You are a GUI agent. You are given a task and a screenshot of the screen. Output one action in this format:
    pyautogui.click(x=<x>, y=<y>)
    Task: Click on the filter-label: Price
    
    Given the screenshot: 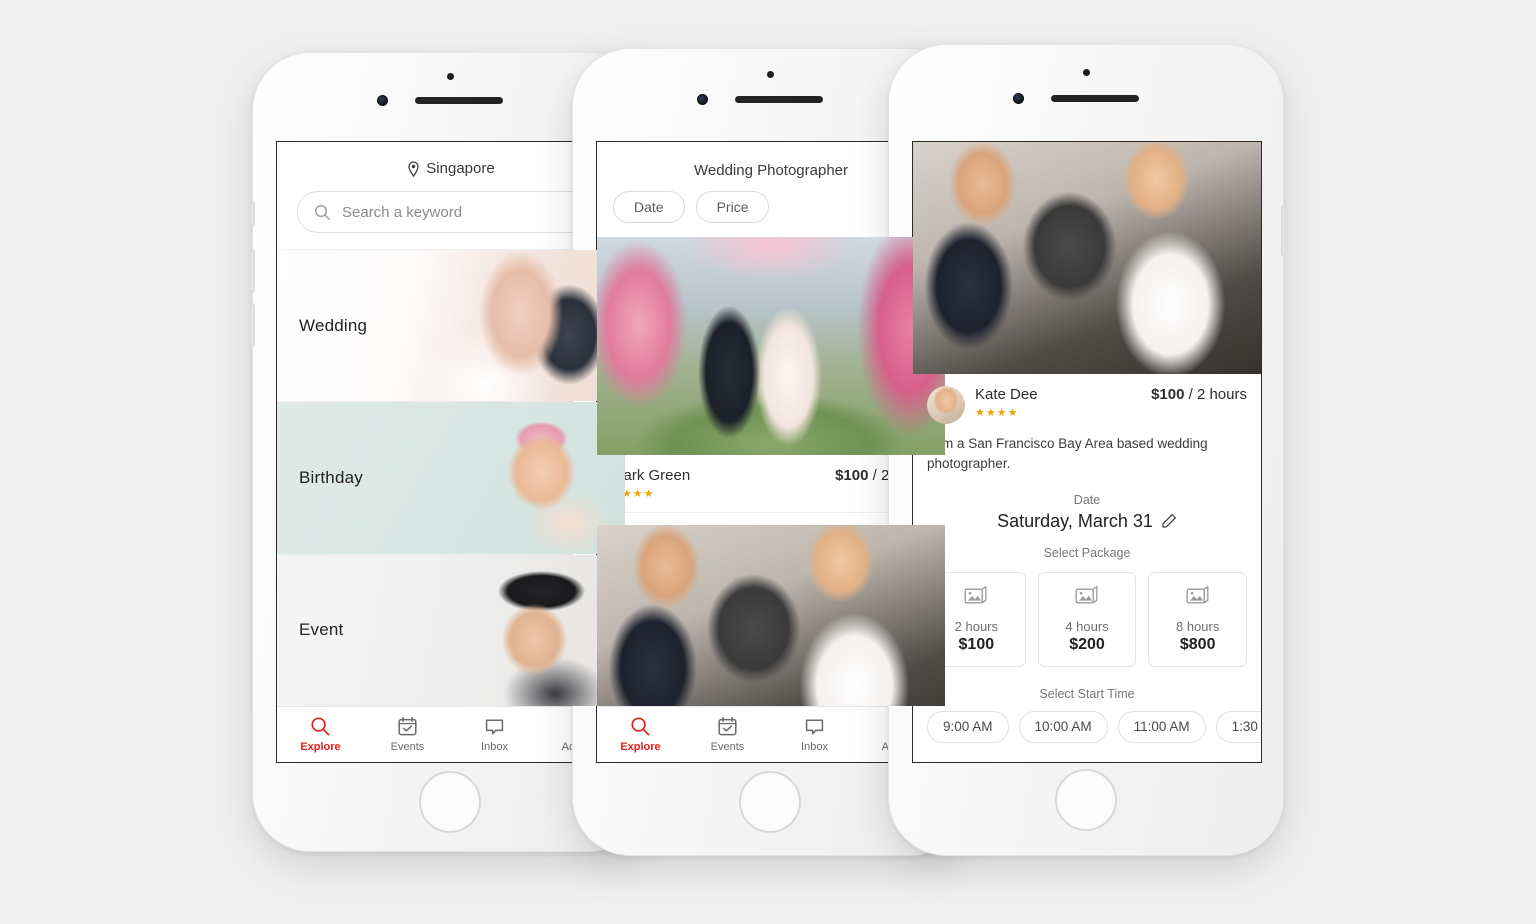 What is the action you would take?
    pyautogui.click(x=732, y=207)
    